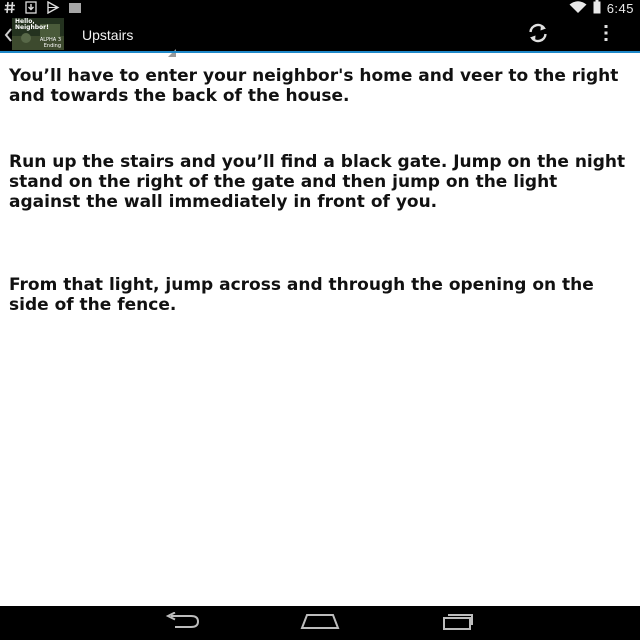  Describe the element at coordinates (32, 24) in the screenshot. I see `thumbnail-title: Hello, Neighbor!` at that location.